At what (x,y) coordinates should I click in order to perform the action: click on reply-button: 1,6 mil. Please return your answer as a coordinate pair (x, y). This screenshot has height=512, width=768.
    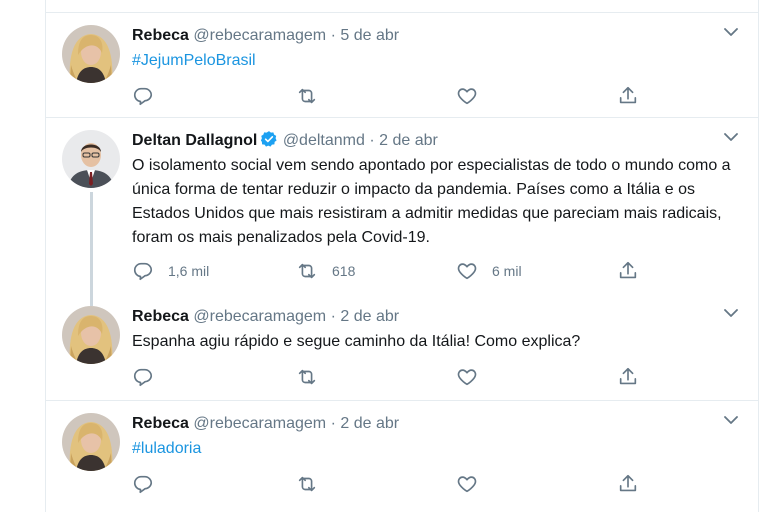
    Looking at the image, I should click on (170, 271).